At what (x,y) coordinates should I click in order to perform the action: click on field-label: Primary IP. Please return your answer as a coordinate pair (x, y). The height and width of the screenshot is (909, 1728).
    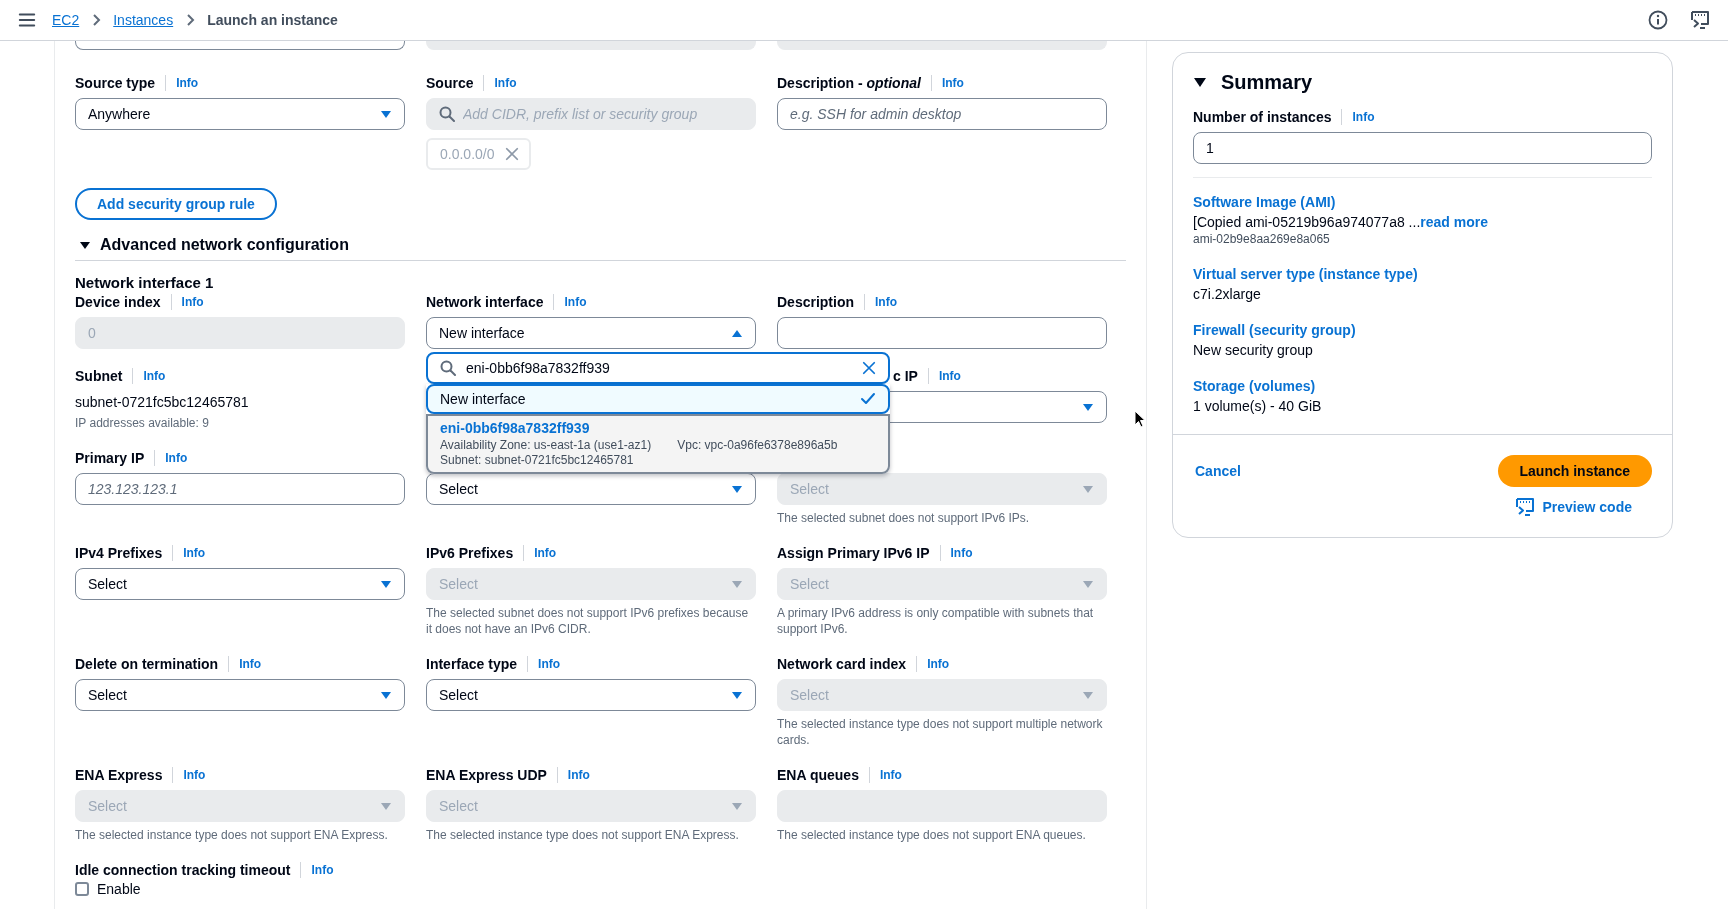
    Looking at the image, I should click on (110, 458).